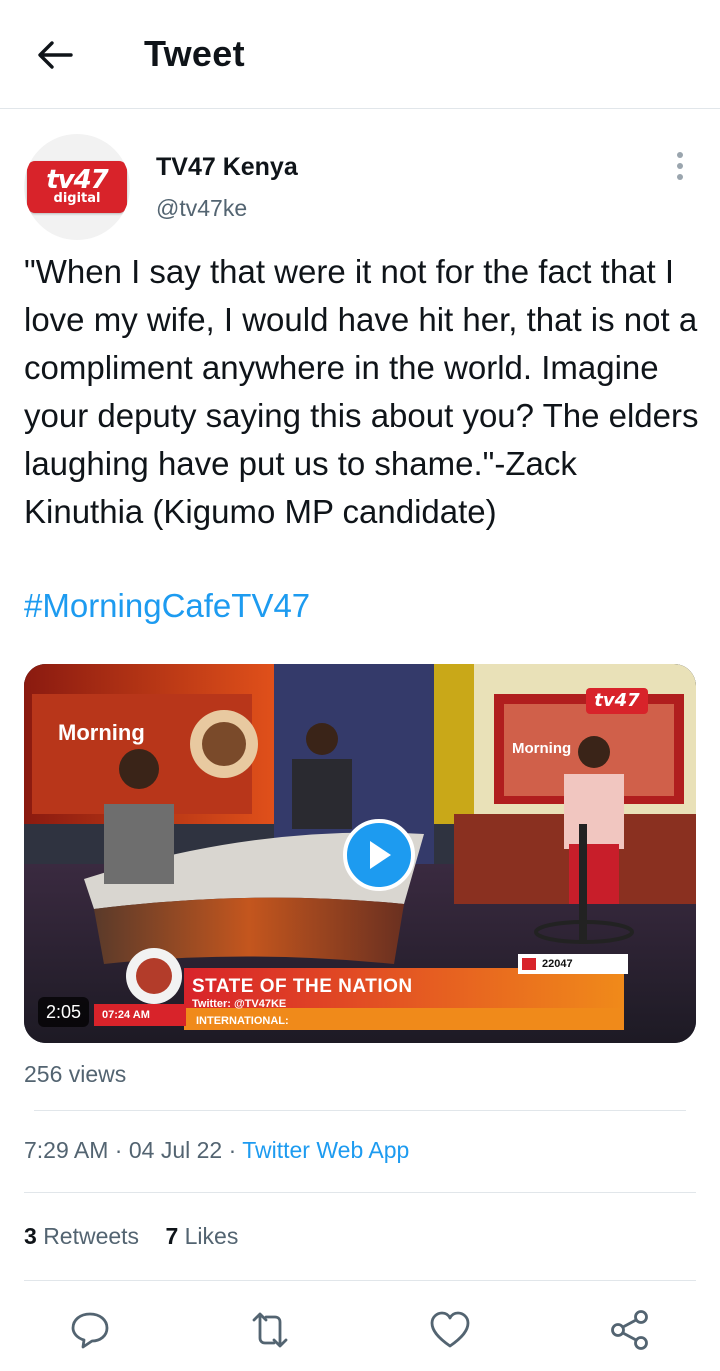 The image size is (720, 1371). What do you see at coordinates (227, 167) in the screenshot?
I see `author-name: TV47 Kenya` at bounding box center [227, 167].